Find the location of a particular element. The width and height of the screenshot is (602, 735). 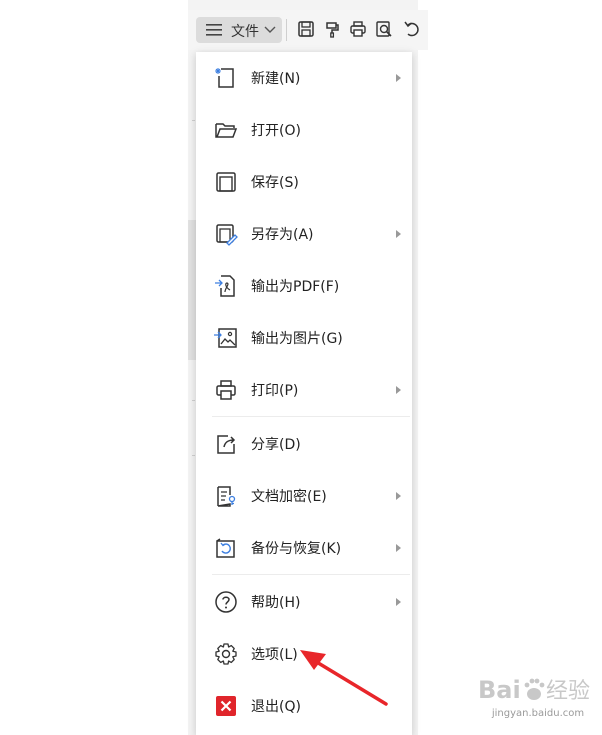

menu-item-label: 备份与恢复(K) is located at coordinates (296, 549).